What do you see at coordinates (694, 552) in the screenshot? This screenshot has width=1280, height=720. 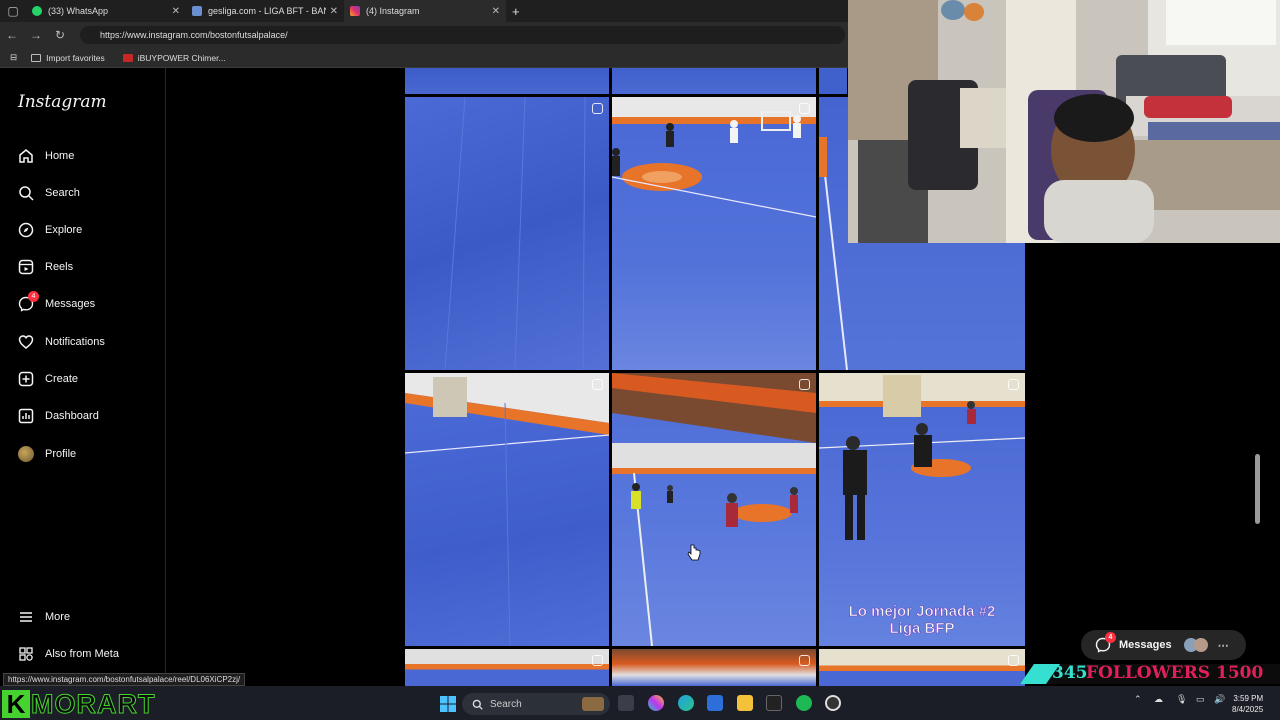 I see `hand-cursor-icon` at bounding box center [694, 552].